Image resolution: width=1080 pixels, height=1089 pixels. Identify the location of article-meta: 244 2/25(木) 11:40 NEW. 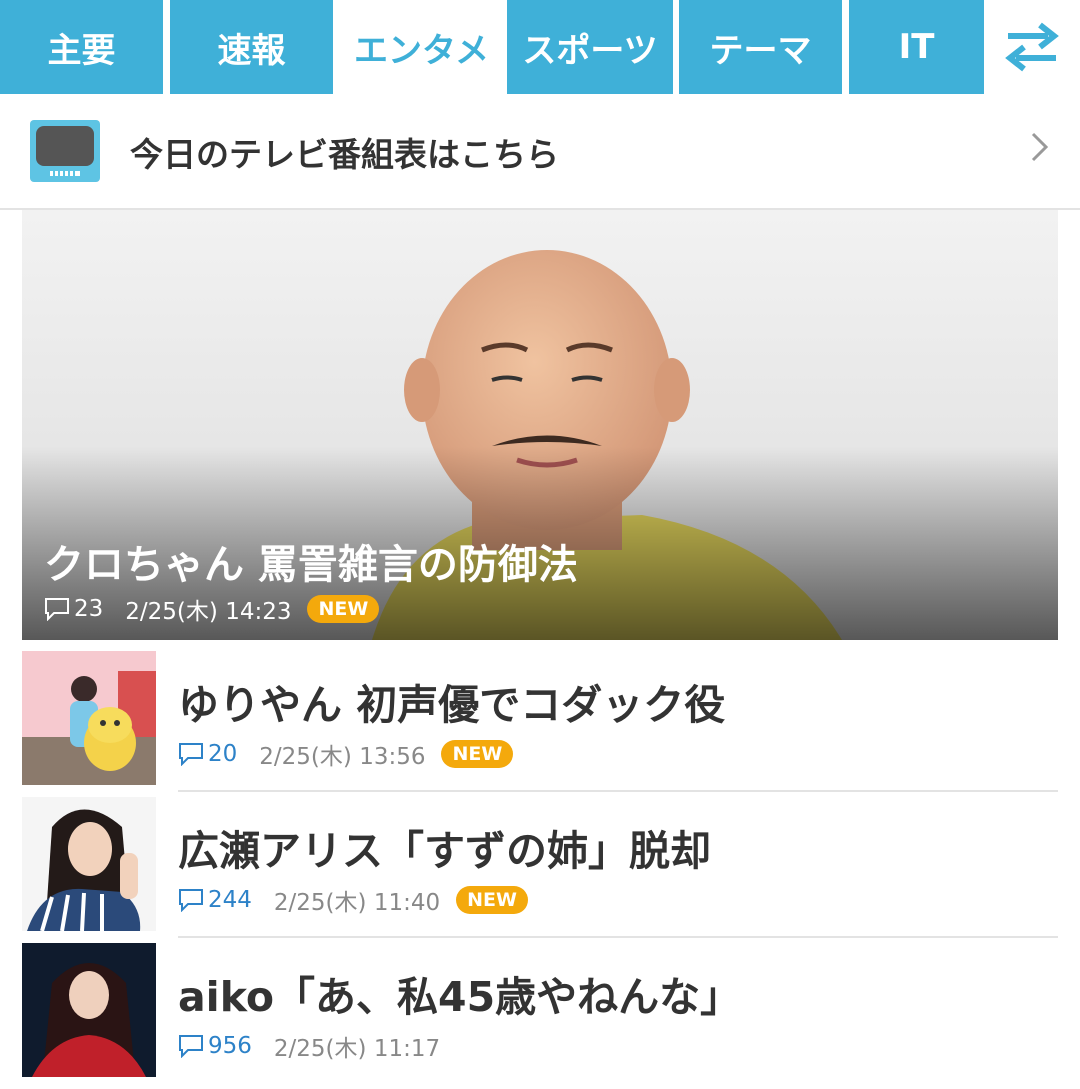
(353, 900).